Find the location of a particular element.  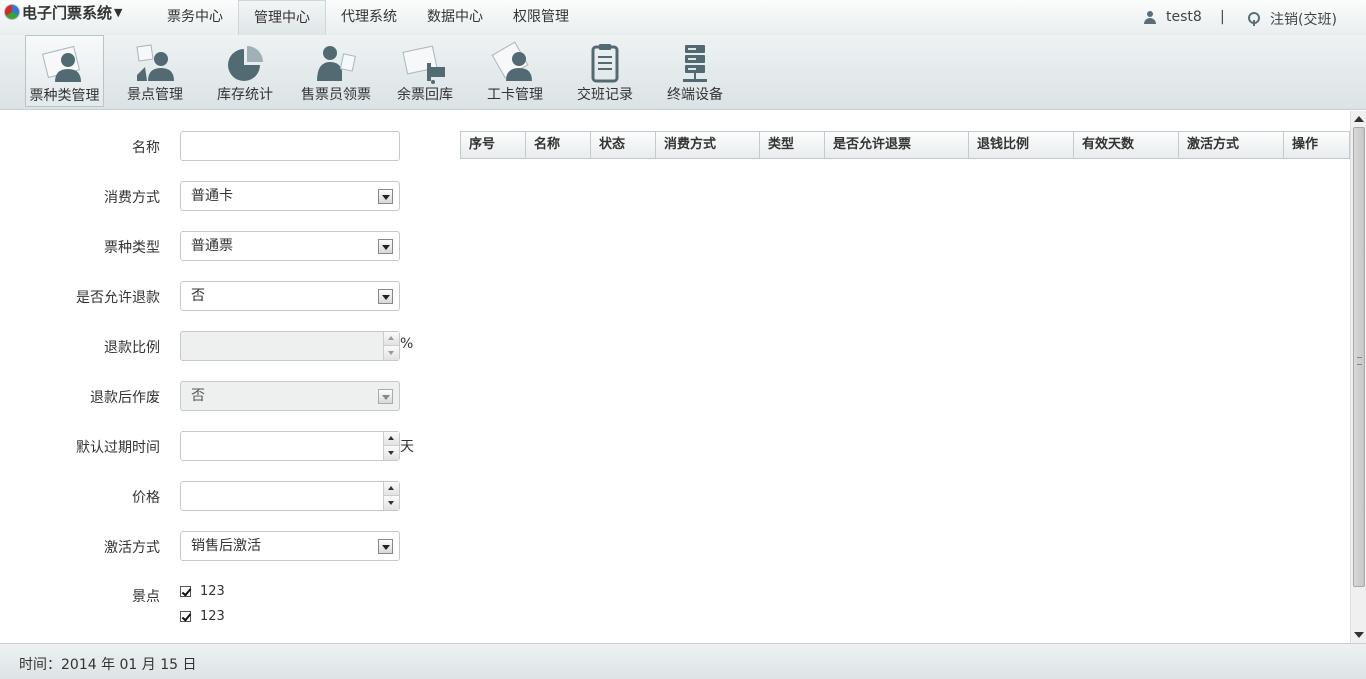

caret-down-icon: ▼ is located at coordinates (118, 12).